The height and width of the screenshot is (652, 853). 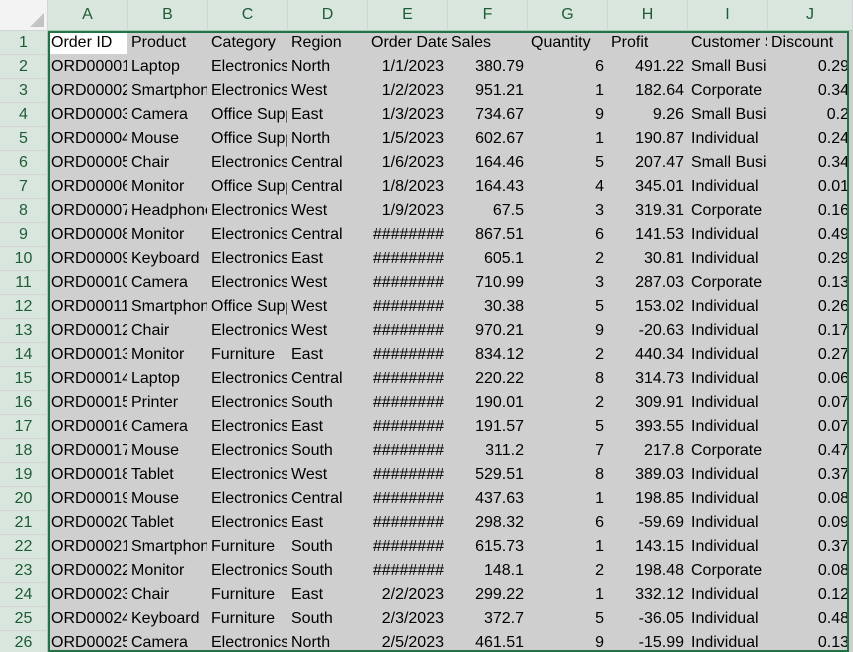 I want to click on cell-f15: 220.22, so click(x=488, y=379).